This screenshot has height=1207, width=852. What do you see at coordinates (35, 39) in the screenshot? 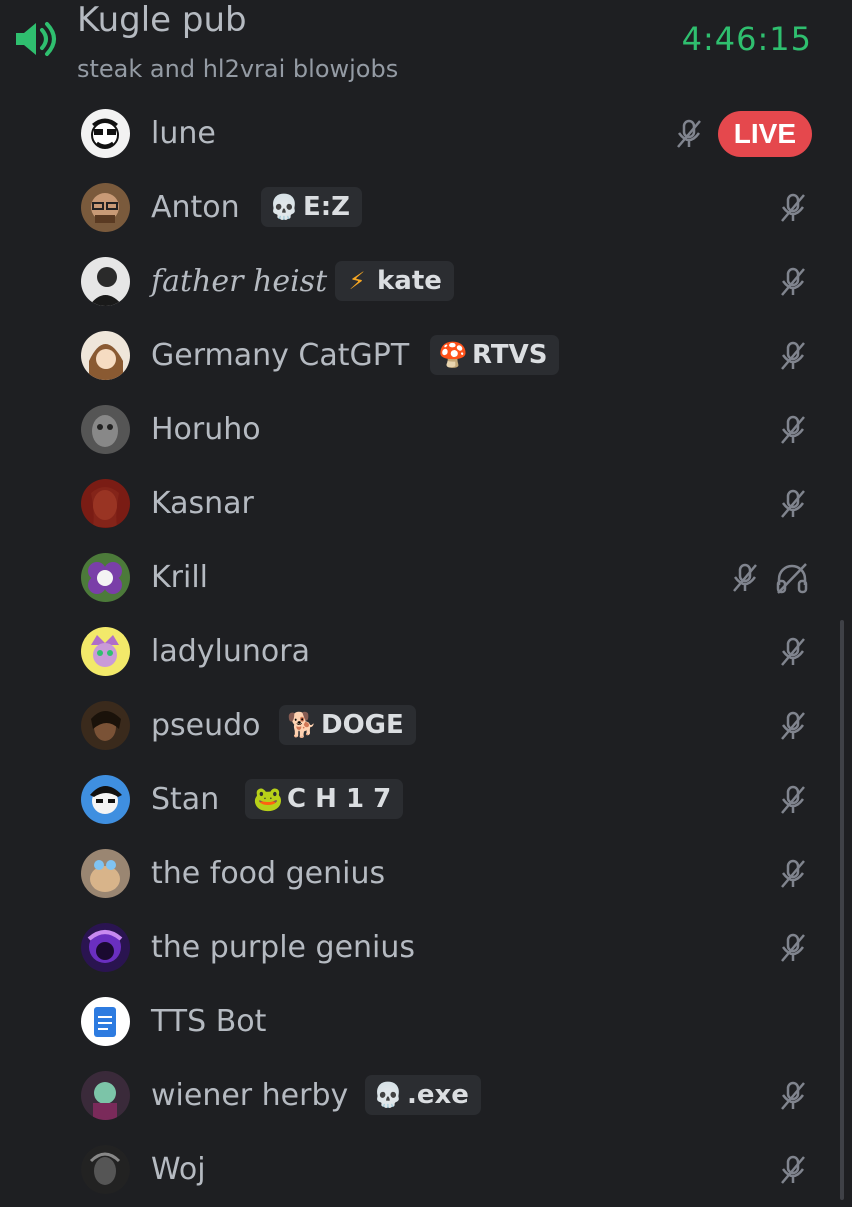
I see `voice-channel-icon` at bounding box center [35, 39].